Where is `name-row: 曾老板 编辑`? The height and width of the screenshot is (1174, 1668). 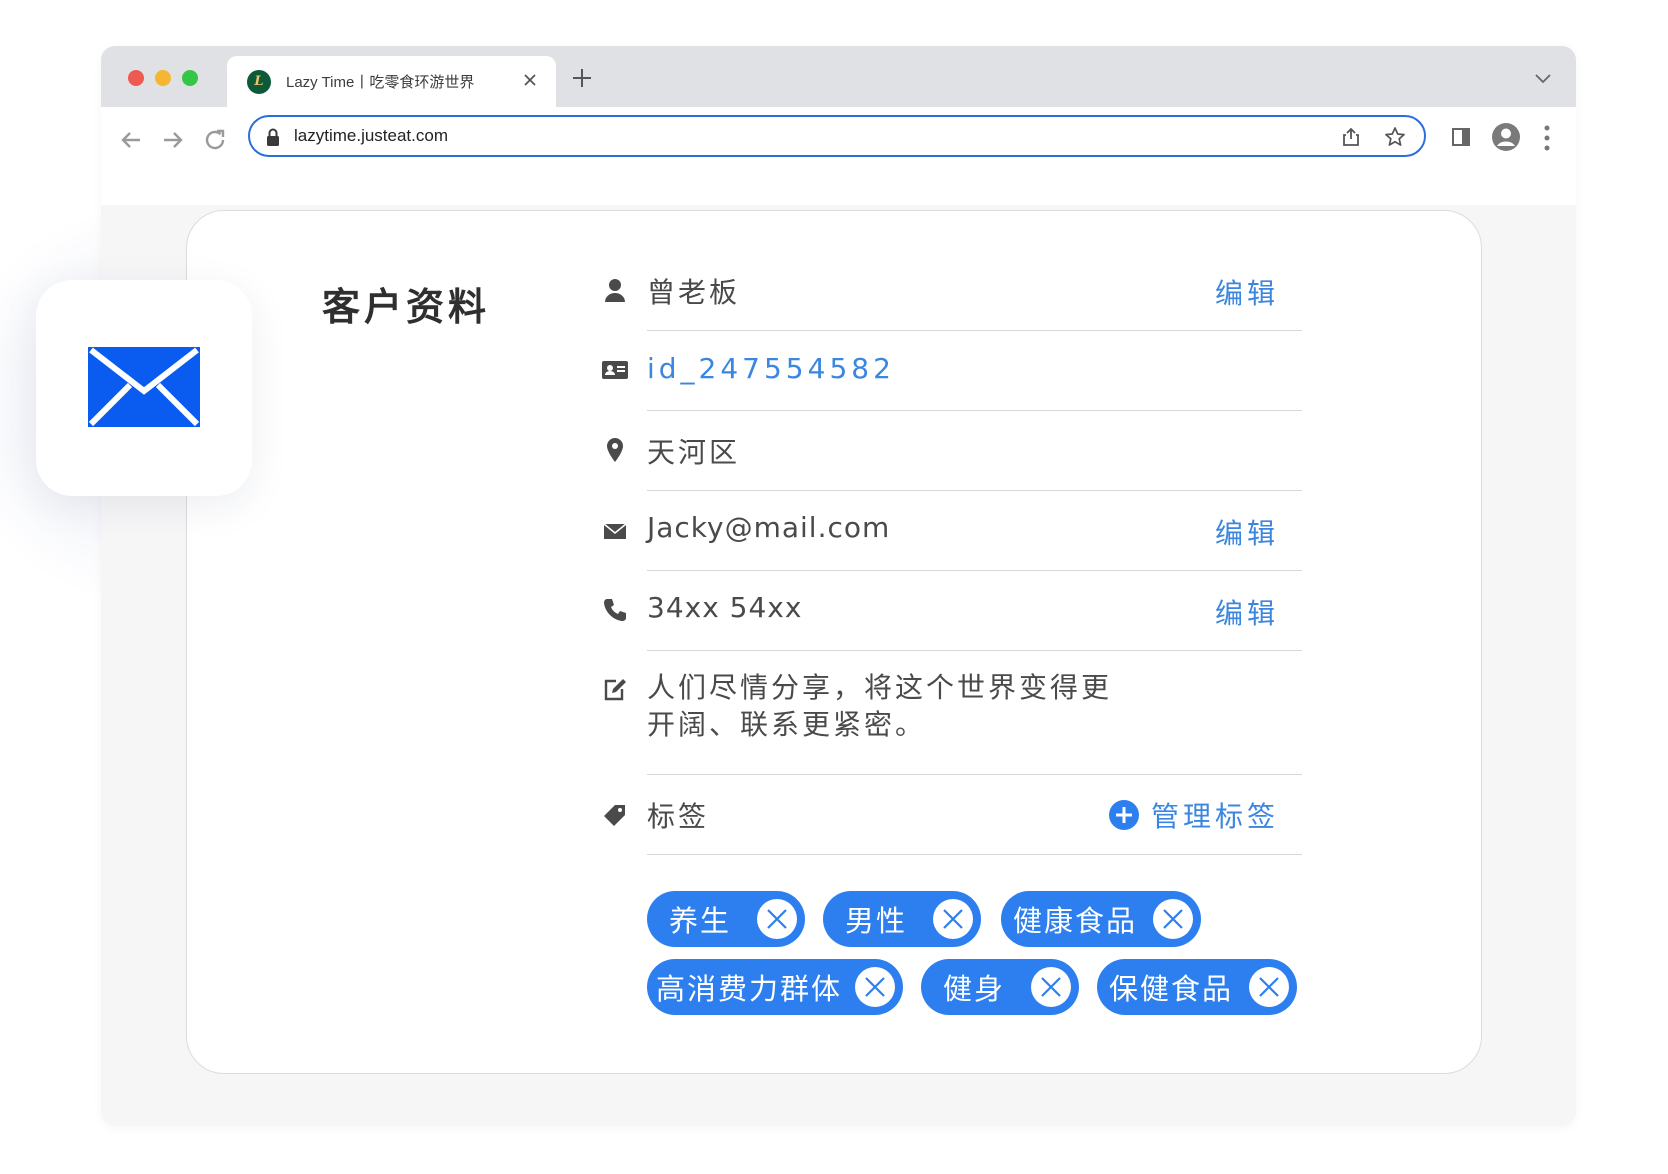 name-row: 曾老板 编辑 is located at coordinates (952, 291).